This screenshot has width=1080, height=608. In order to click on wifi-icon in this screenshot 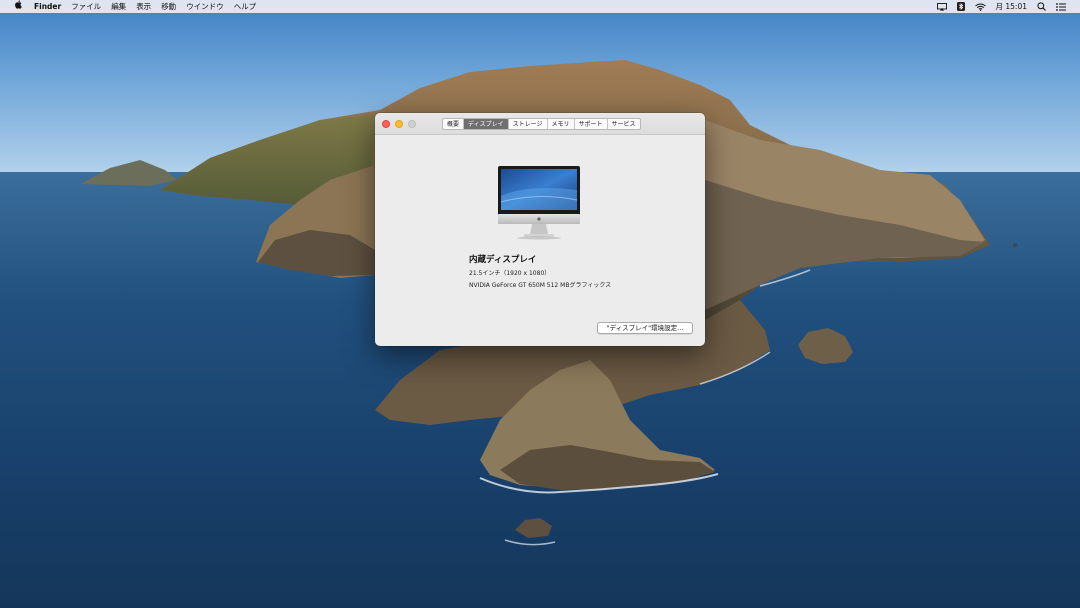, I will do `click(980, 6)`.